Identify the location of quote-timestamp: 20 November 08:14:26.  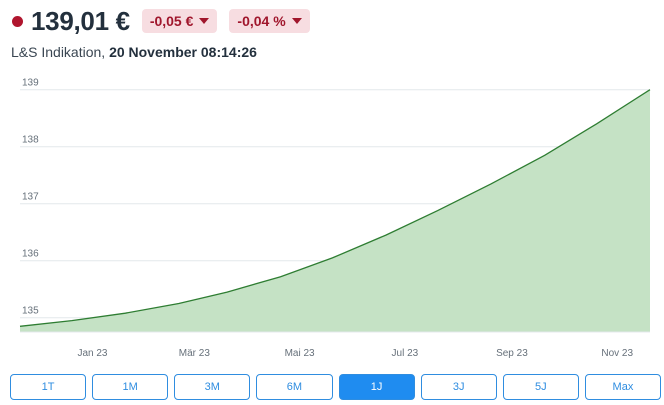
(183, 52).